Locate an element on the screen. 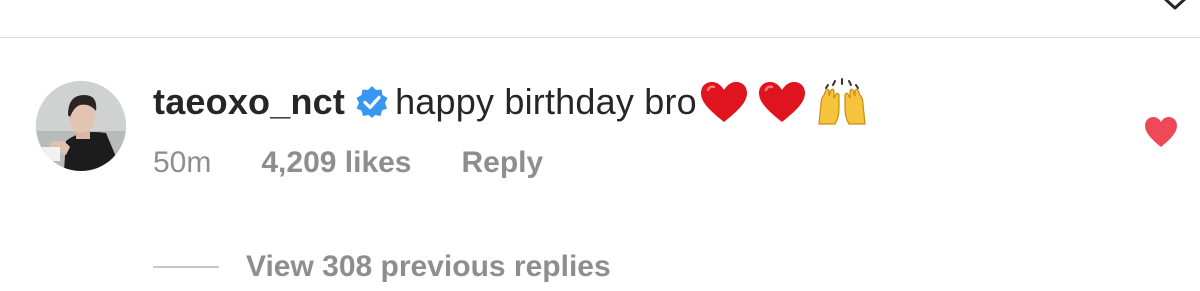 This screenshot has height=291, width=1200. username-link: taeoxo_nct is located at coordinates (249, 102).